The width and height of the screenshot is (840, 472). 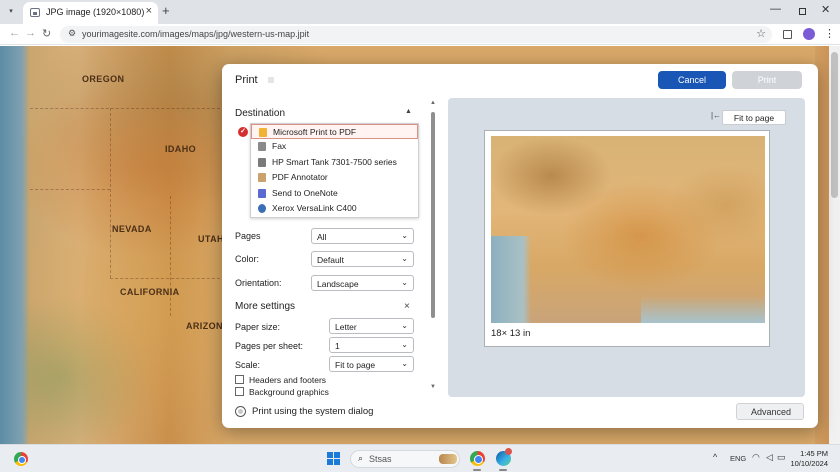 I want to click on onenote-icon, so click(x=262, y=193).